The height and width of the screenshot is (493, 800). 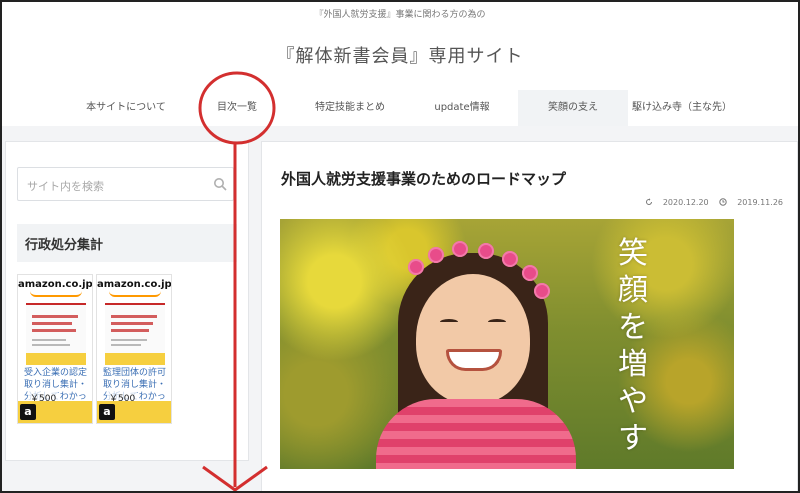 I want to click on nav-item-update: update情報, so click(x=462, y=108).